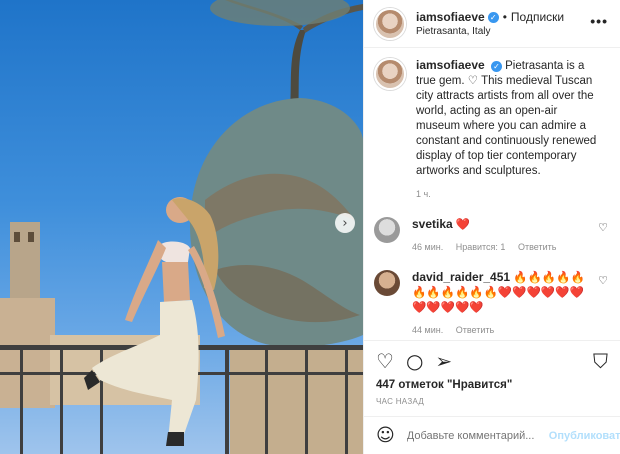 This screenshot has width=620, height=454. Describe the element at coordinates (385, 361) in the screenshot. I see `like-heart-icon: ♡` at that location.